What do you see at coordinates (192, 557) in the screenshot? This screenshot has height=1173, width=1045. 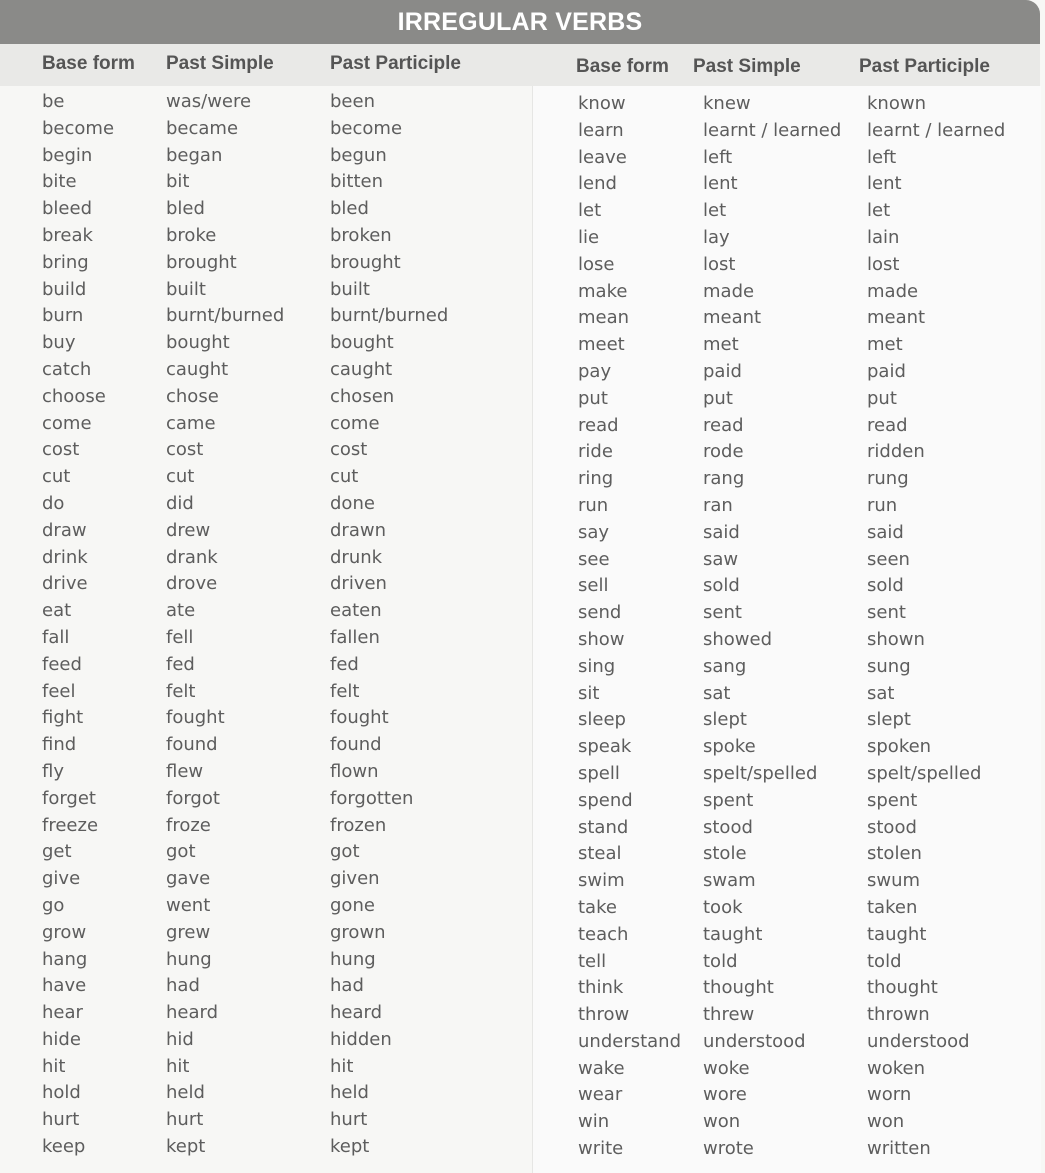 I see `verb-cell: drank` at bounding box center [192, 557].